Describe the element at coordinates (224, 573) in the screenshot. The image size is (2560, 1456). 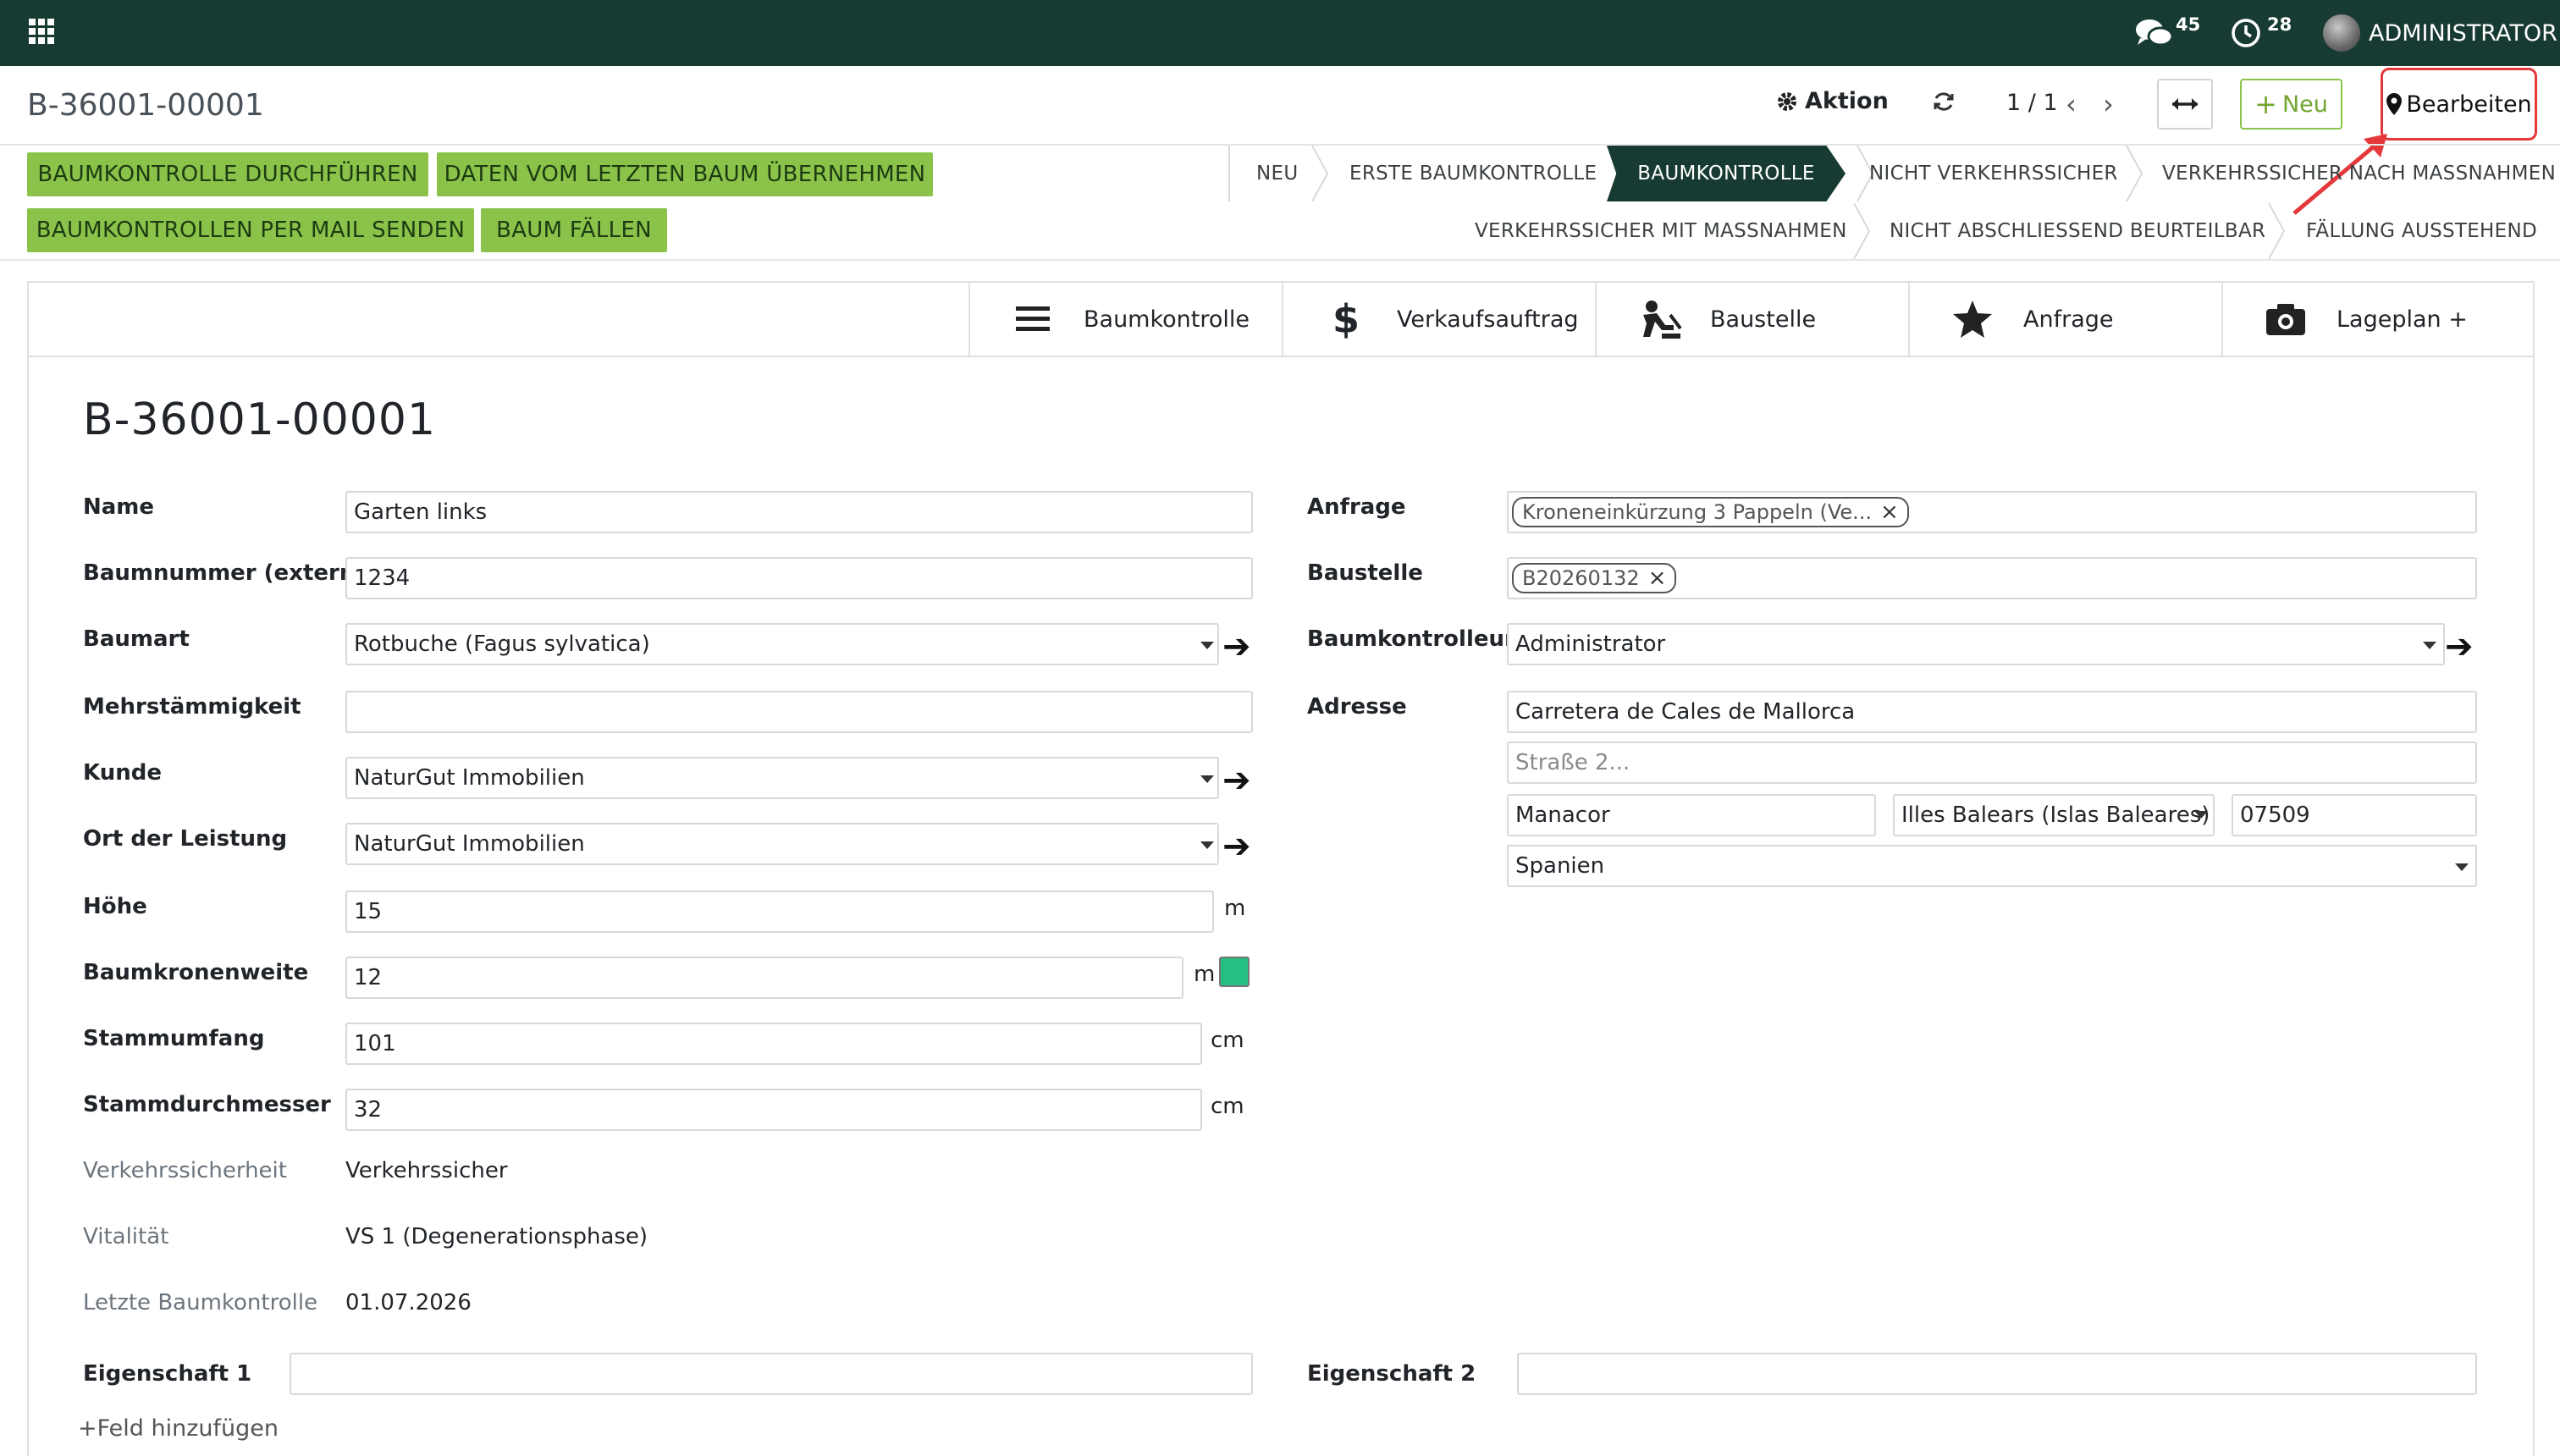
I see `baumnummer-label: Baumnummer (extern)` at that location.